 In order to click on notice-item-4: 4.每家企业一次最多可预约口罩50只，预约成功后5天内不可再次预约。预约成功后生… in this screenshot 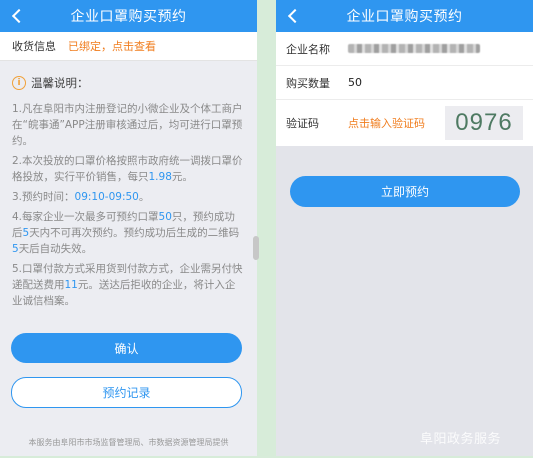, I will do `click(126, 233)`.